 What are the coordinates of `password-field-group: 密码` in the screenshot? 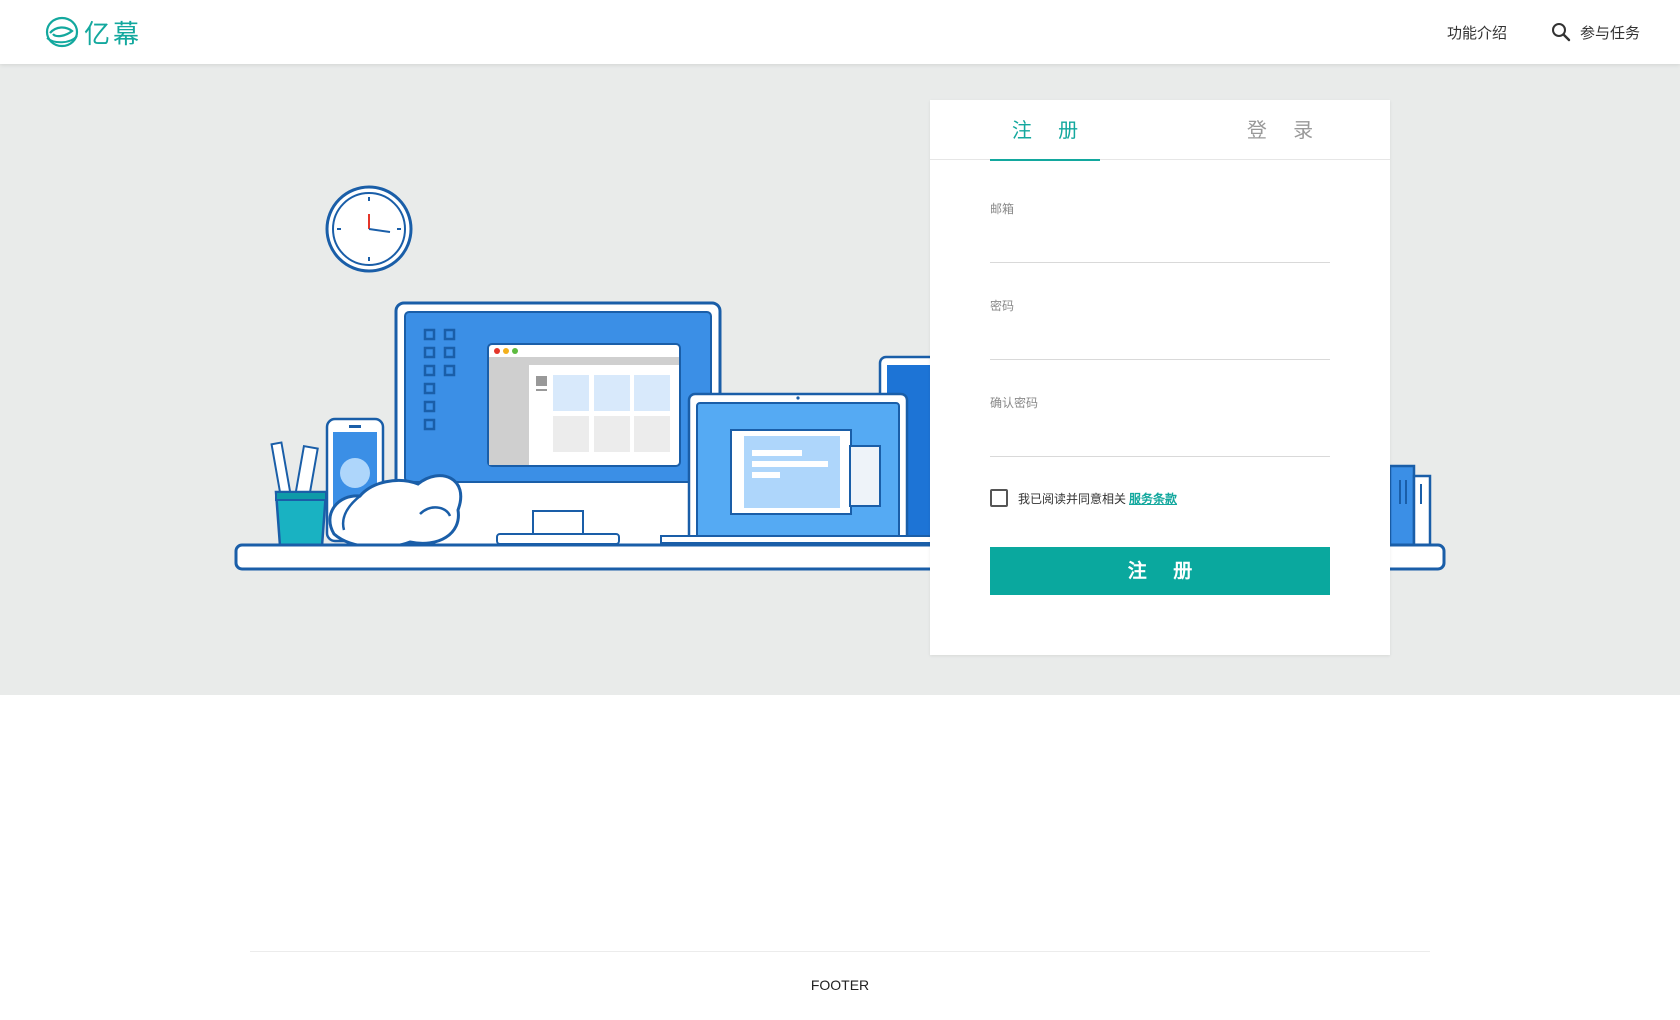 It's located at (1160, 328).